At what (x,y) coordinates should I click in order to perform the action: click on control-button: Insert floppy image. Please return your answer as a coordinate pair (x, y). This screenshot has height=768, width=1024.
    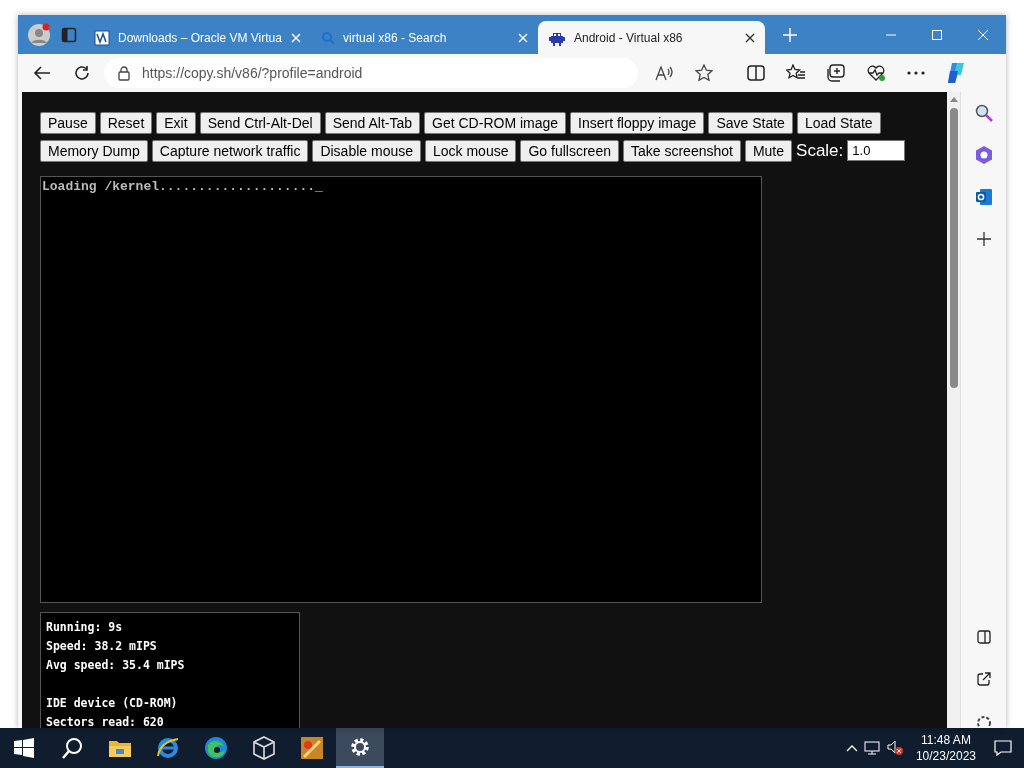
    Looking at the image, I should click on (637, 123).